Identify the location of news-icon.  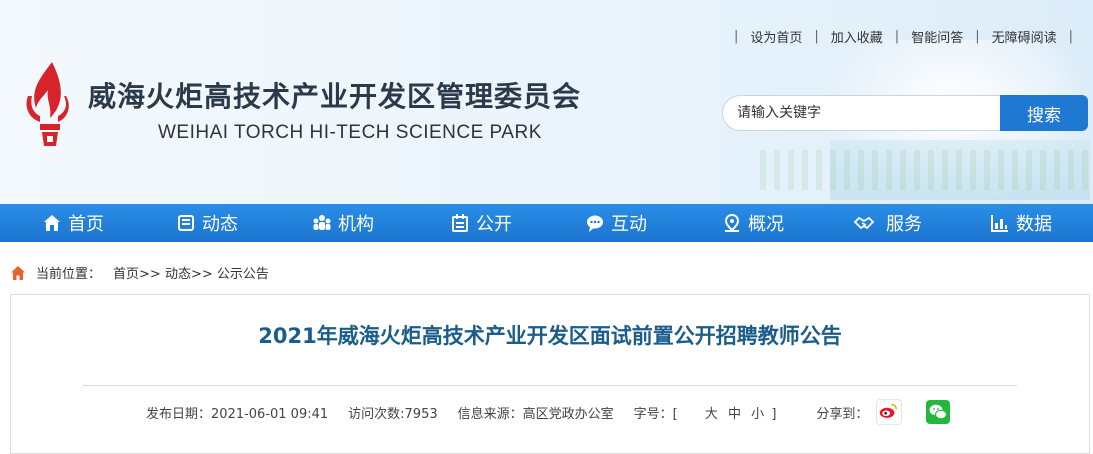
(186, 223).